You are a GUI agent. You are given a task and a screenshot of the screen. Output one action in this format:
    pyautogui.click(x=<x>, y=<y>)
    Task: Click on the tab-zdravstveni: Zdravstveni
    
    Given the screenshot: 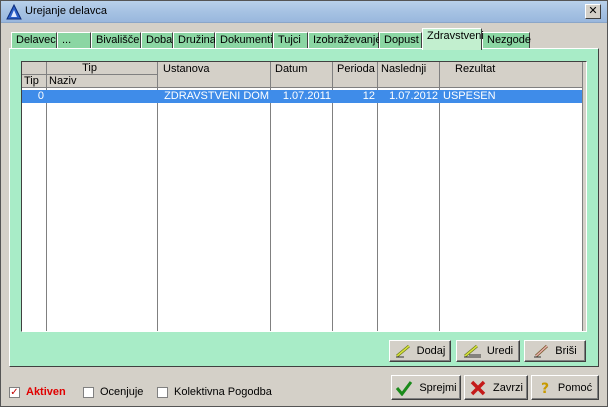 What is the action you would take?
    pyautogui.click(x=453, y=39)
    